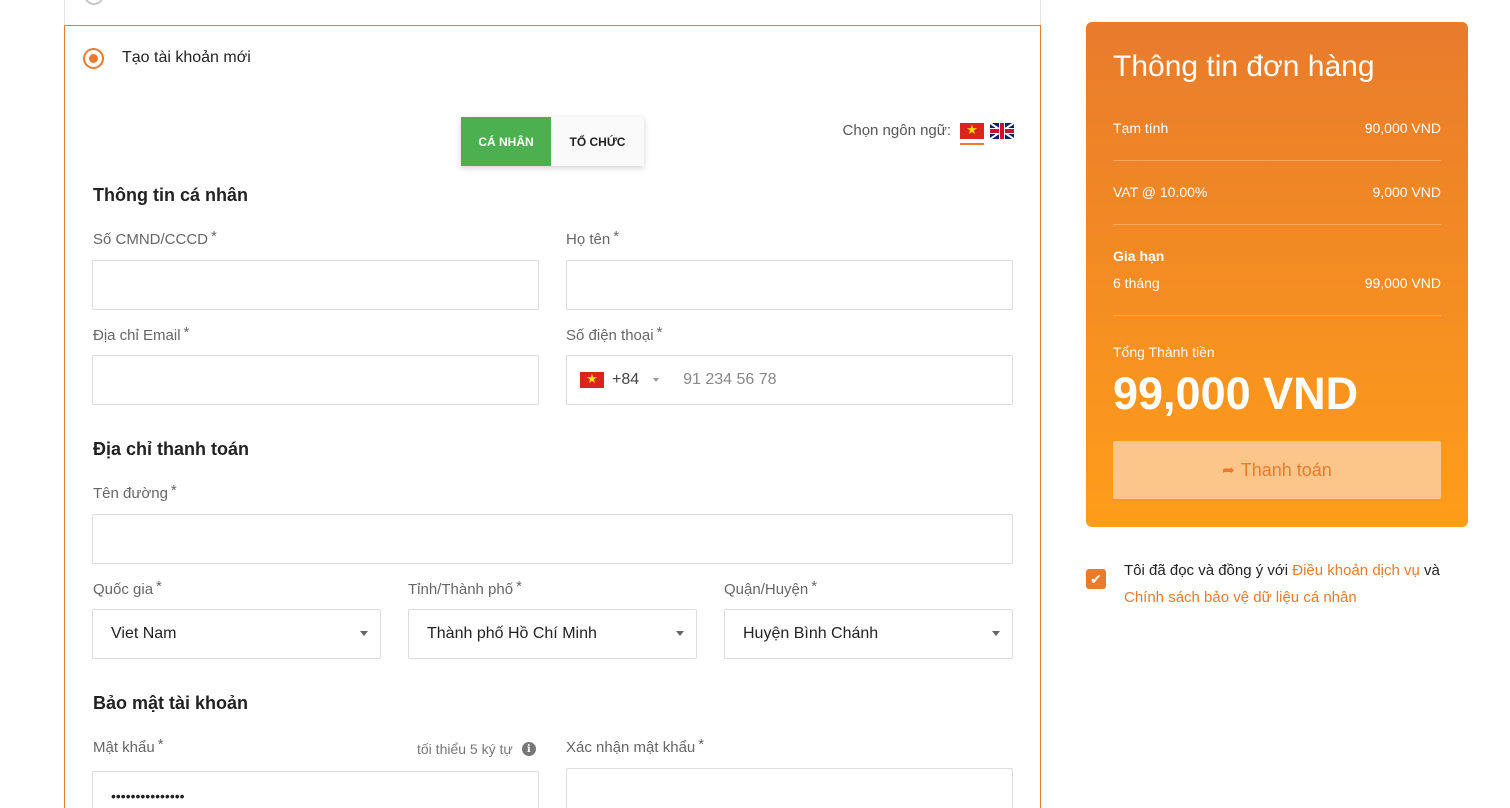 This screenshot has height=808, width=1510. What do you see at coordinates (1406, 192) in the screenshot?
I see `vat-value: 9,000 VND` at bounding box center [1406, 192].